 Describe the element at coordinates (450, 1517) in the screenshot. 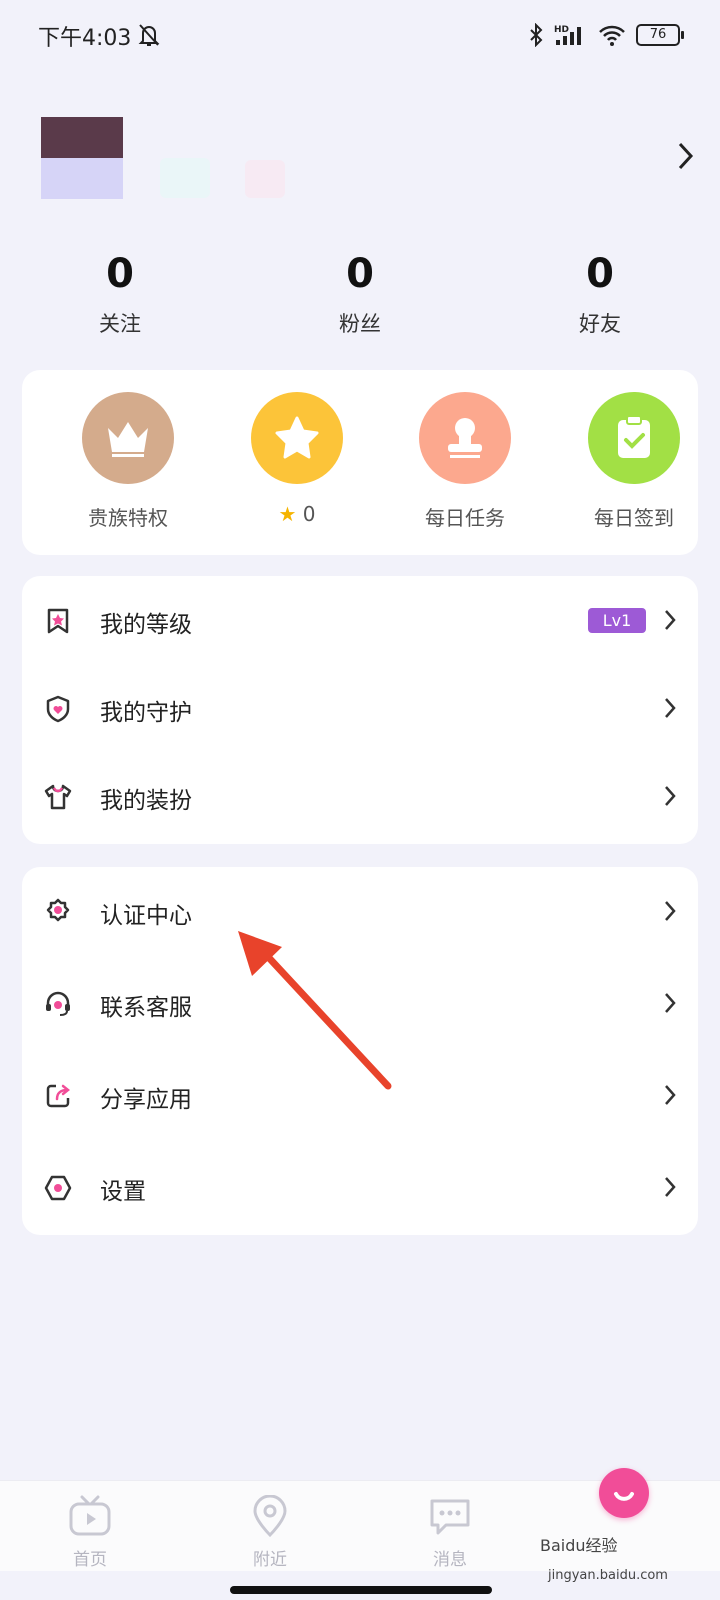

I see `chat-icon` at that location.